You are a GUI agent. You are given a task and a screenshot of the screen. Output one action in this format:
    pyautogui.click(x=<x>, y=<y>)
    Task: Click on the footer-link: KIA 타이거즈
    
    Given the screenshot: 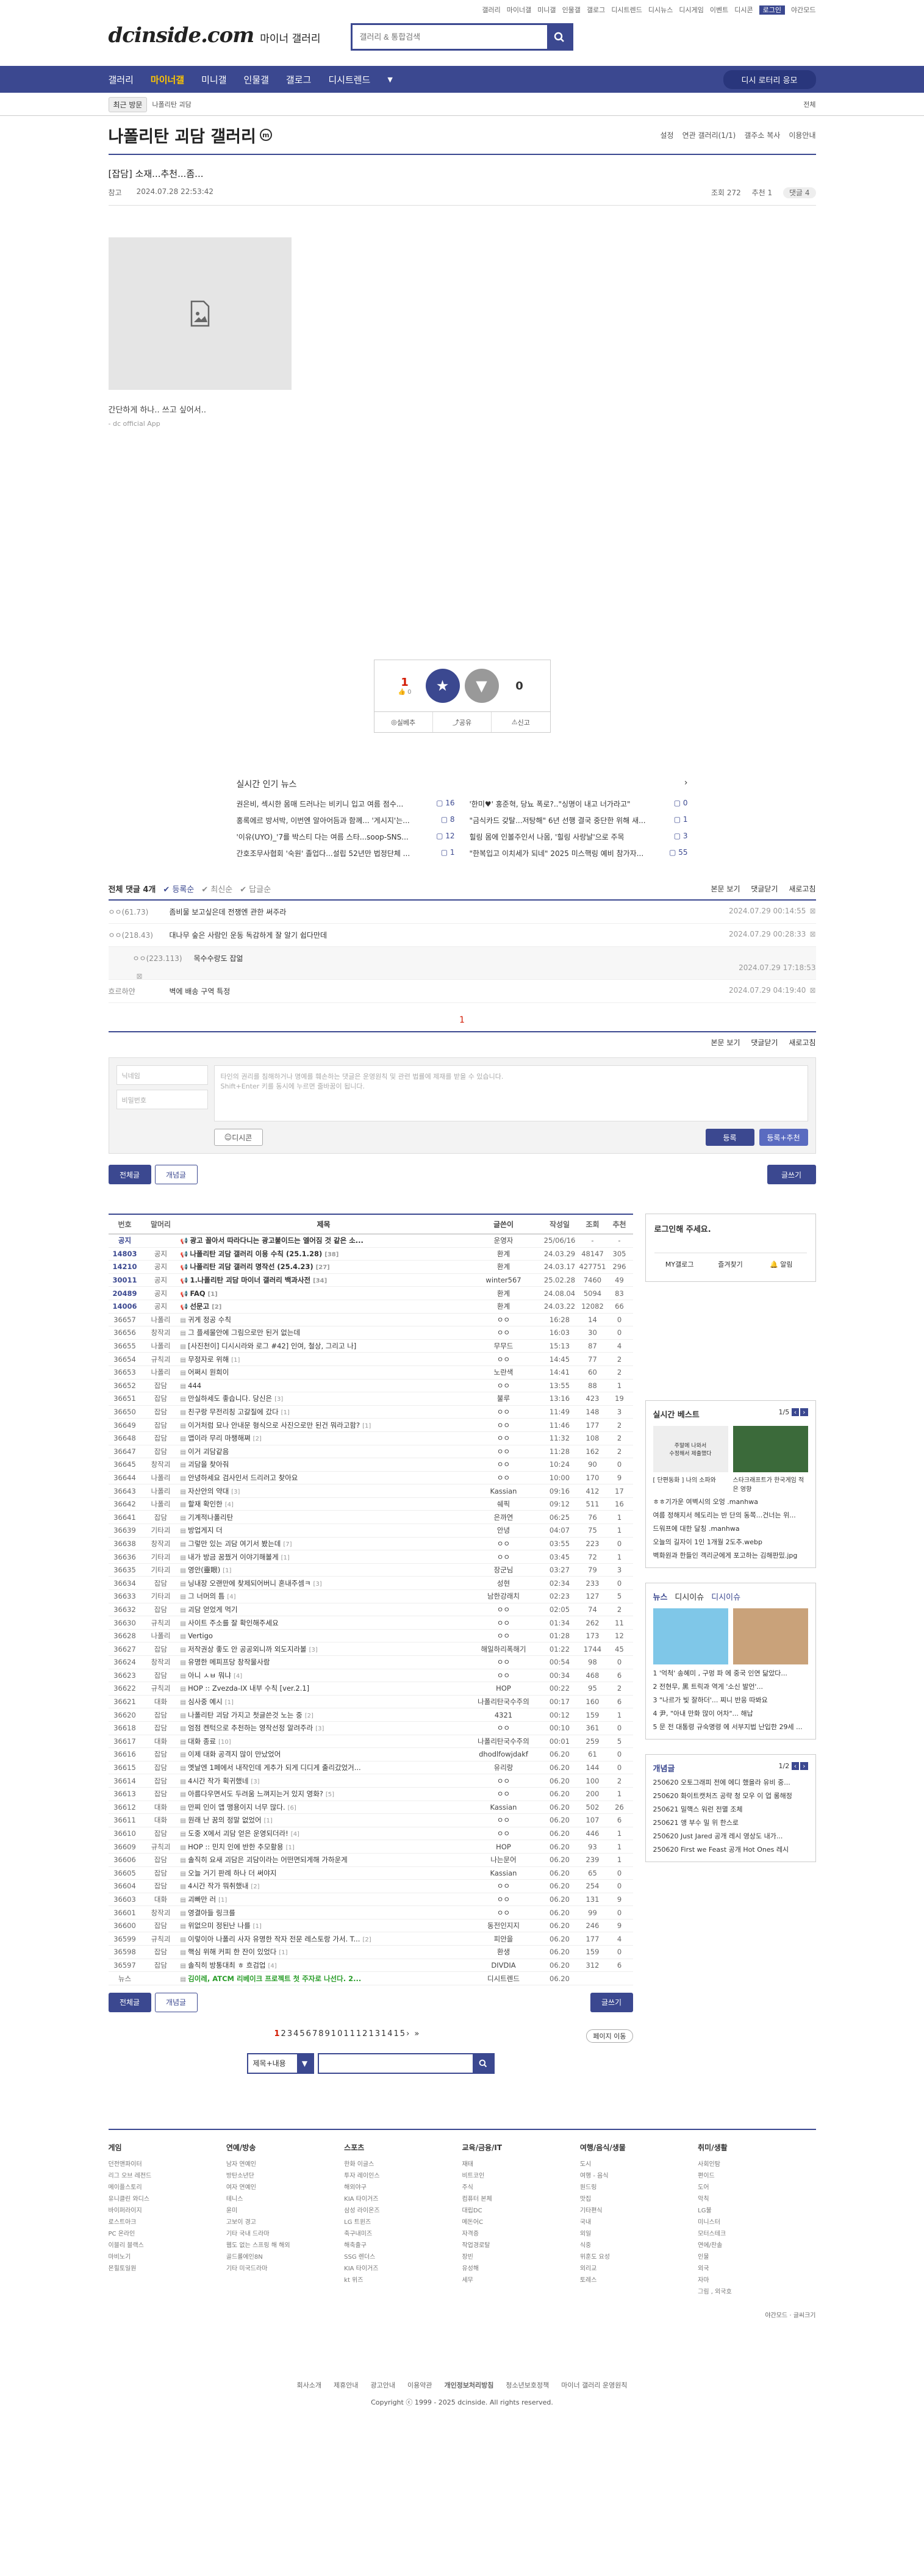 What is the action you would take?
    pyautogui.click(x=403, y=2267)
    